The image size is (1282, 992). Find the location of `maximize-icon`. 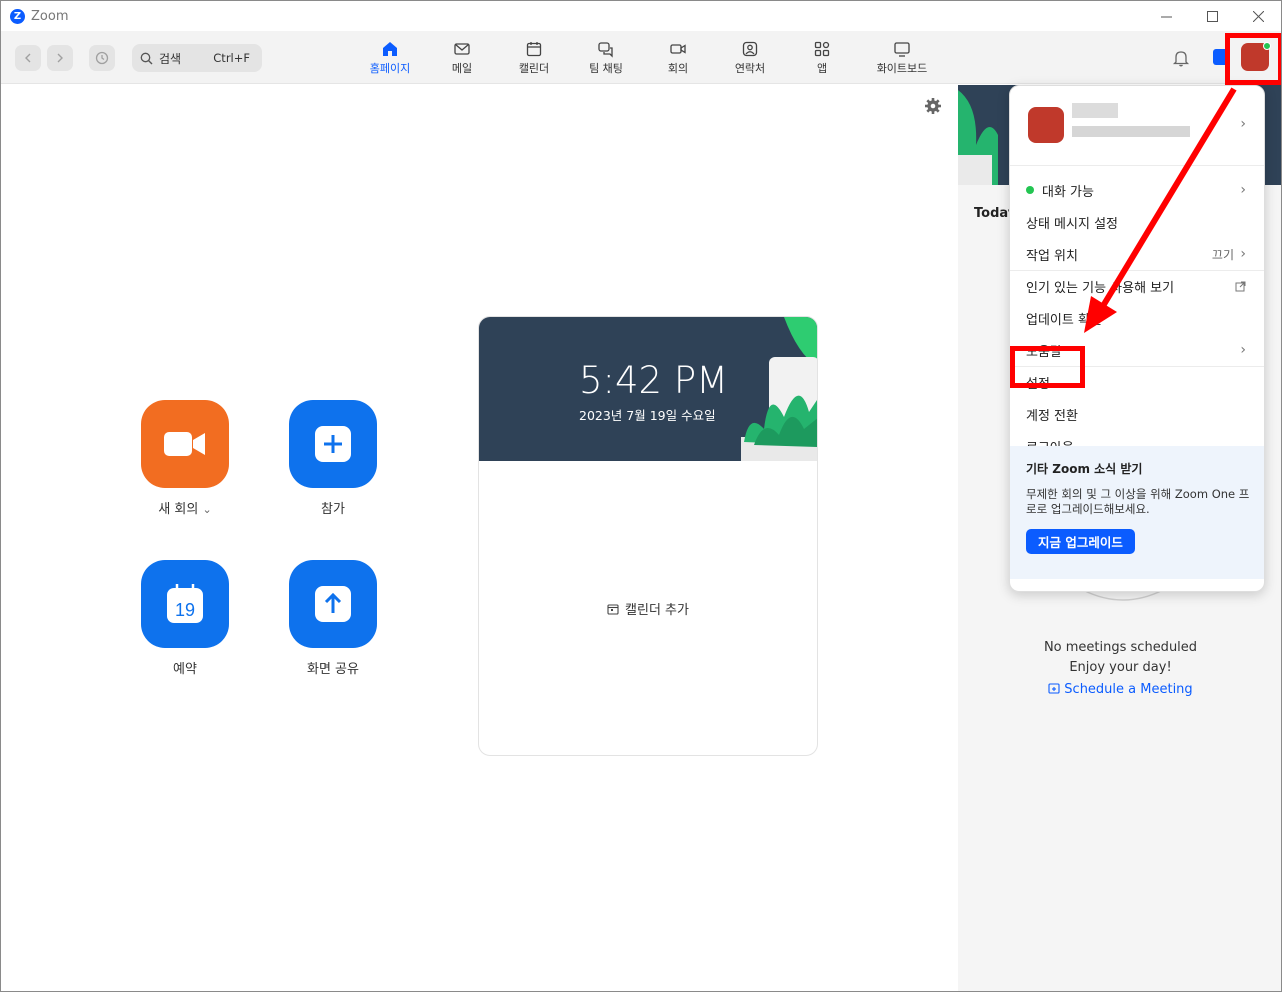

maximize-icon is located at coordinates (1212, 16).